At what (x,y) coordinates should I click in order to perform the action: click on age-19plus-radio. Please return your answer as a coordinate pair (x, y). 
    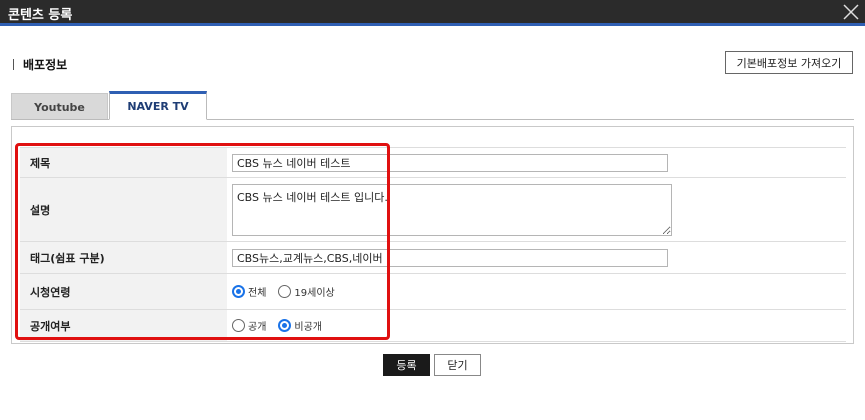
    Looking at the image, I should click on (285, 291).